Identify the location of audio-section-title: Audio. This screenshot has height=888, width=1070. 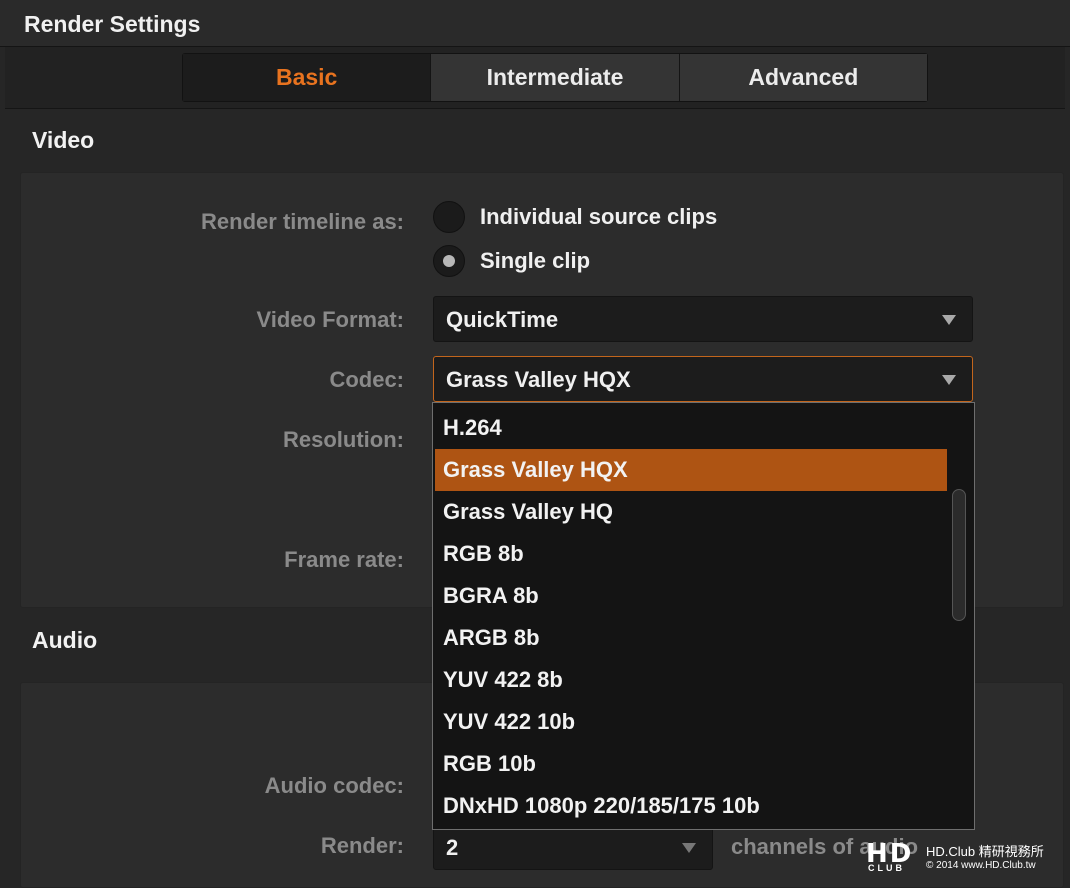
(65, 640).